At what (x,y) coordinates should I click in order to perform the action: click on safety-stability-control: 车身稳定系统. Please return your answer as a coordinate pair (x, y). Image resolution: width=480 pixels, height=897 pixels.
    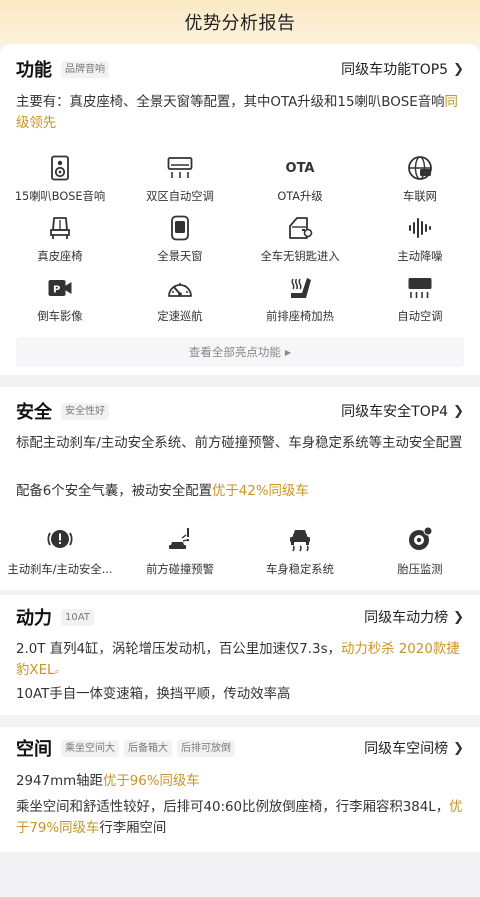
    Looking at the image, I should click on (300, 553).